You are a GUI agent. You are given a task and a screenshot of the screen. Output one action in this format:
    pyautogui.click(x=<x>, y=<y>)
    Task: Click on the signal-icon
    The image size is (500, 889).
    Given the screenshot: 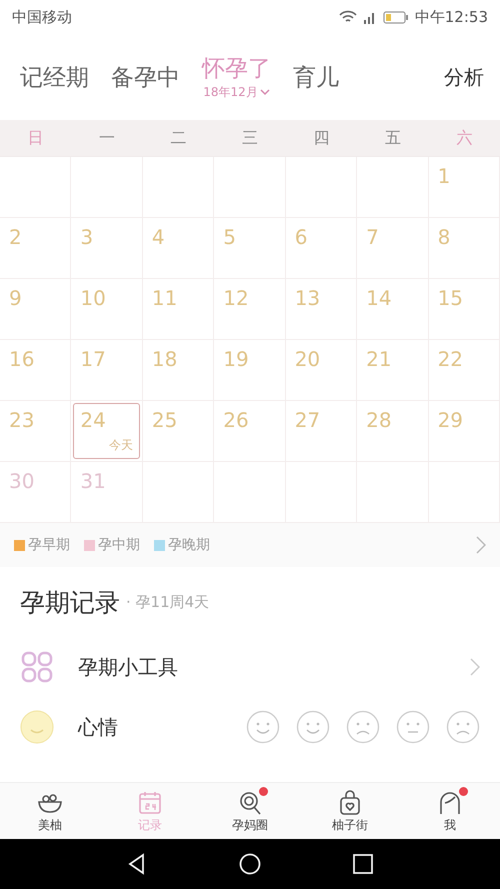 What is the action you would take?
    pyautogui.click(x=369, y=17)
    